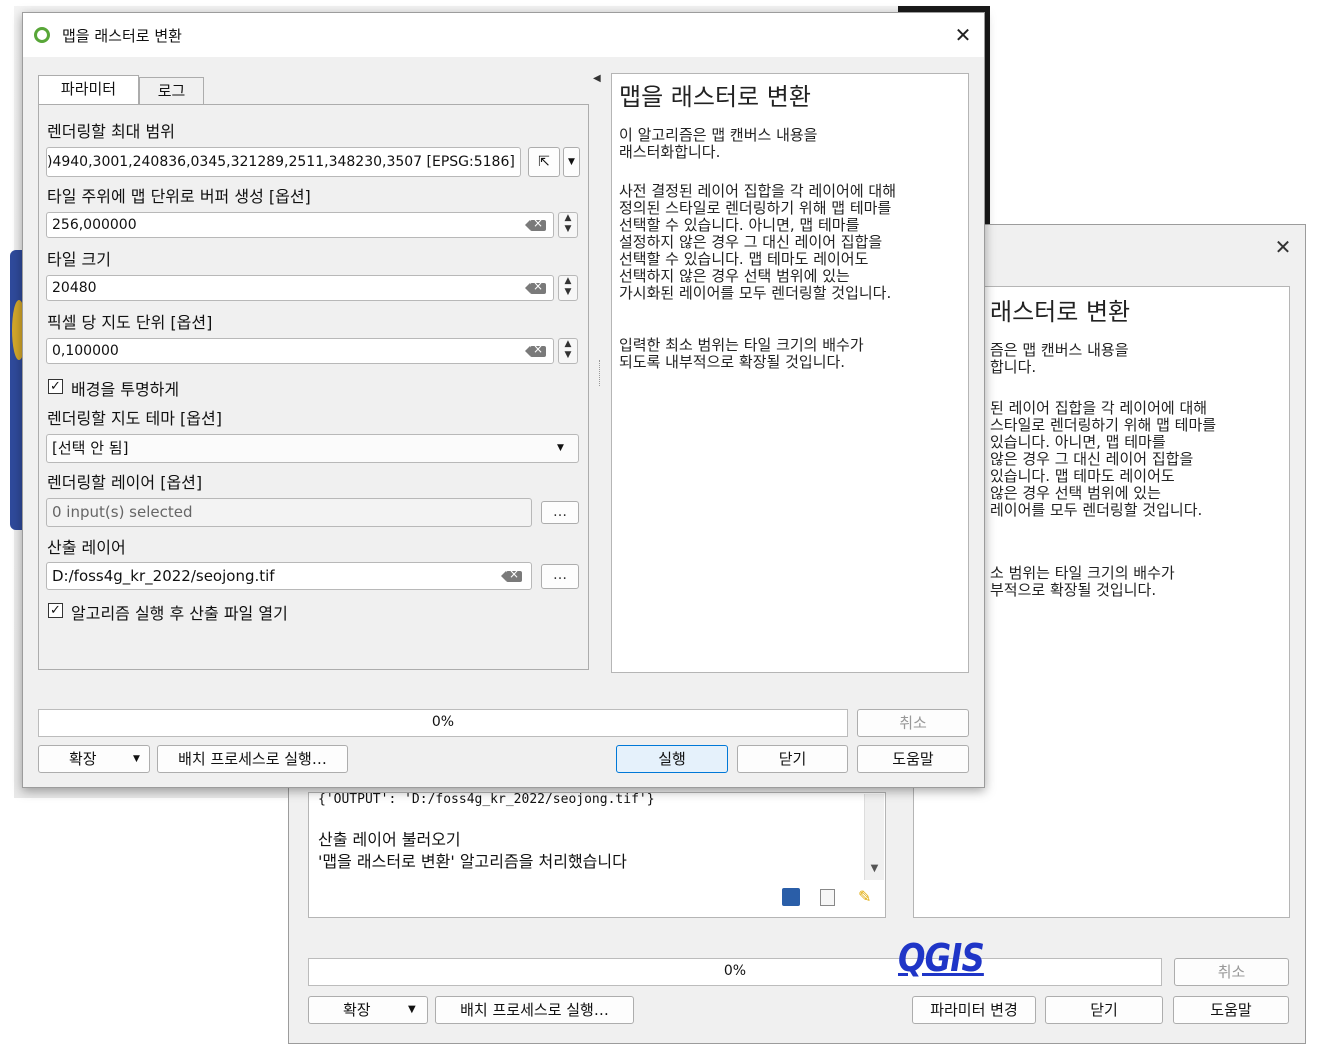 The image size is (1317, 1044). What do you see at coordinates (715, 97) in the screenshot?
I see `help-title: 맵을 래스터로 변환` at bounding box center [715, 97].